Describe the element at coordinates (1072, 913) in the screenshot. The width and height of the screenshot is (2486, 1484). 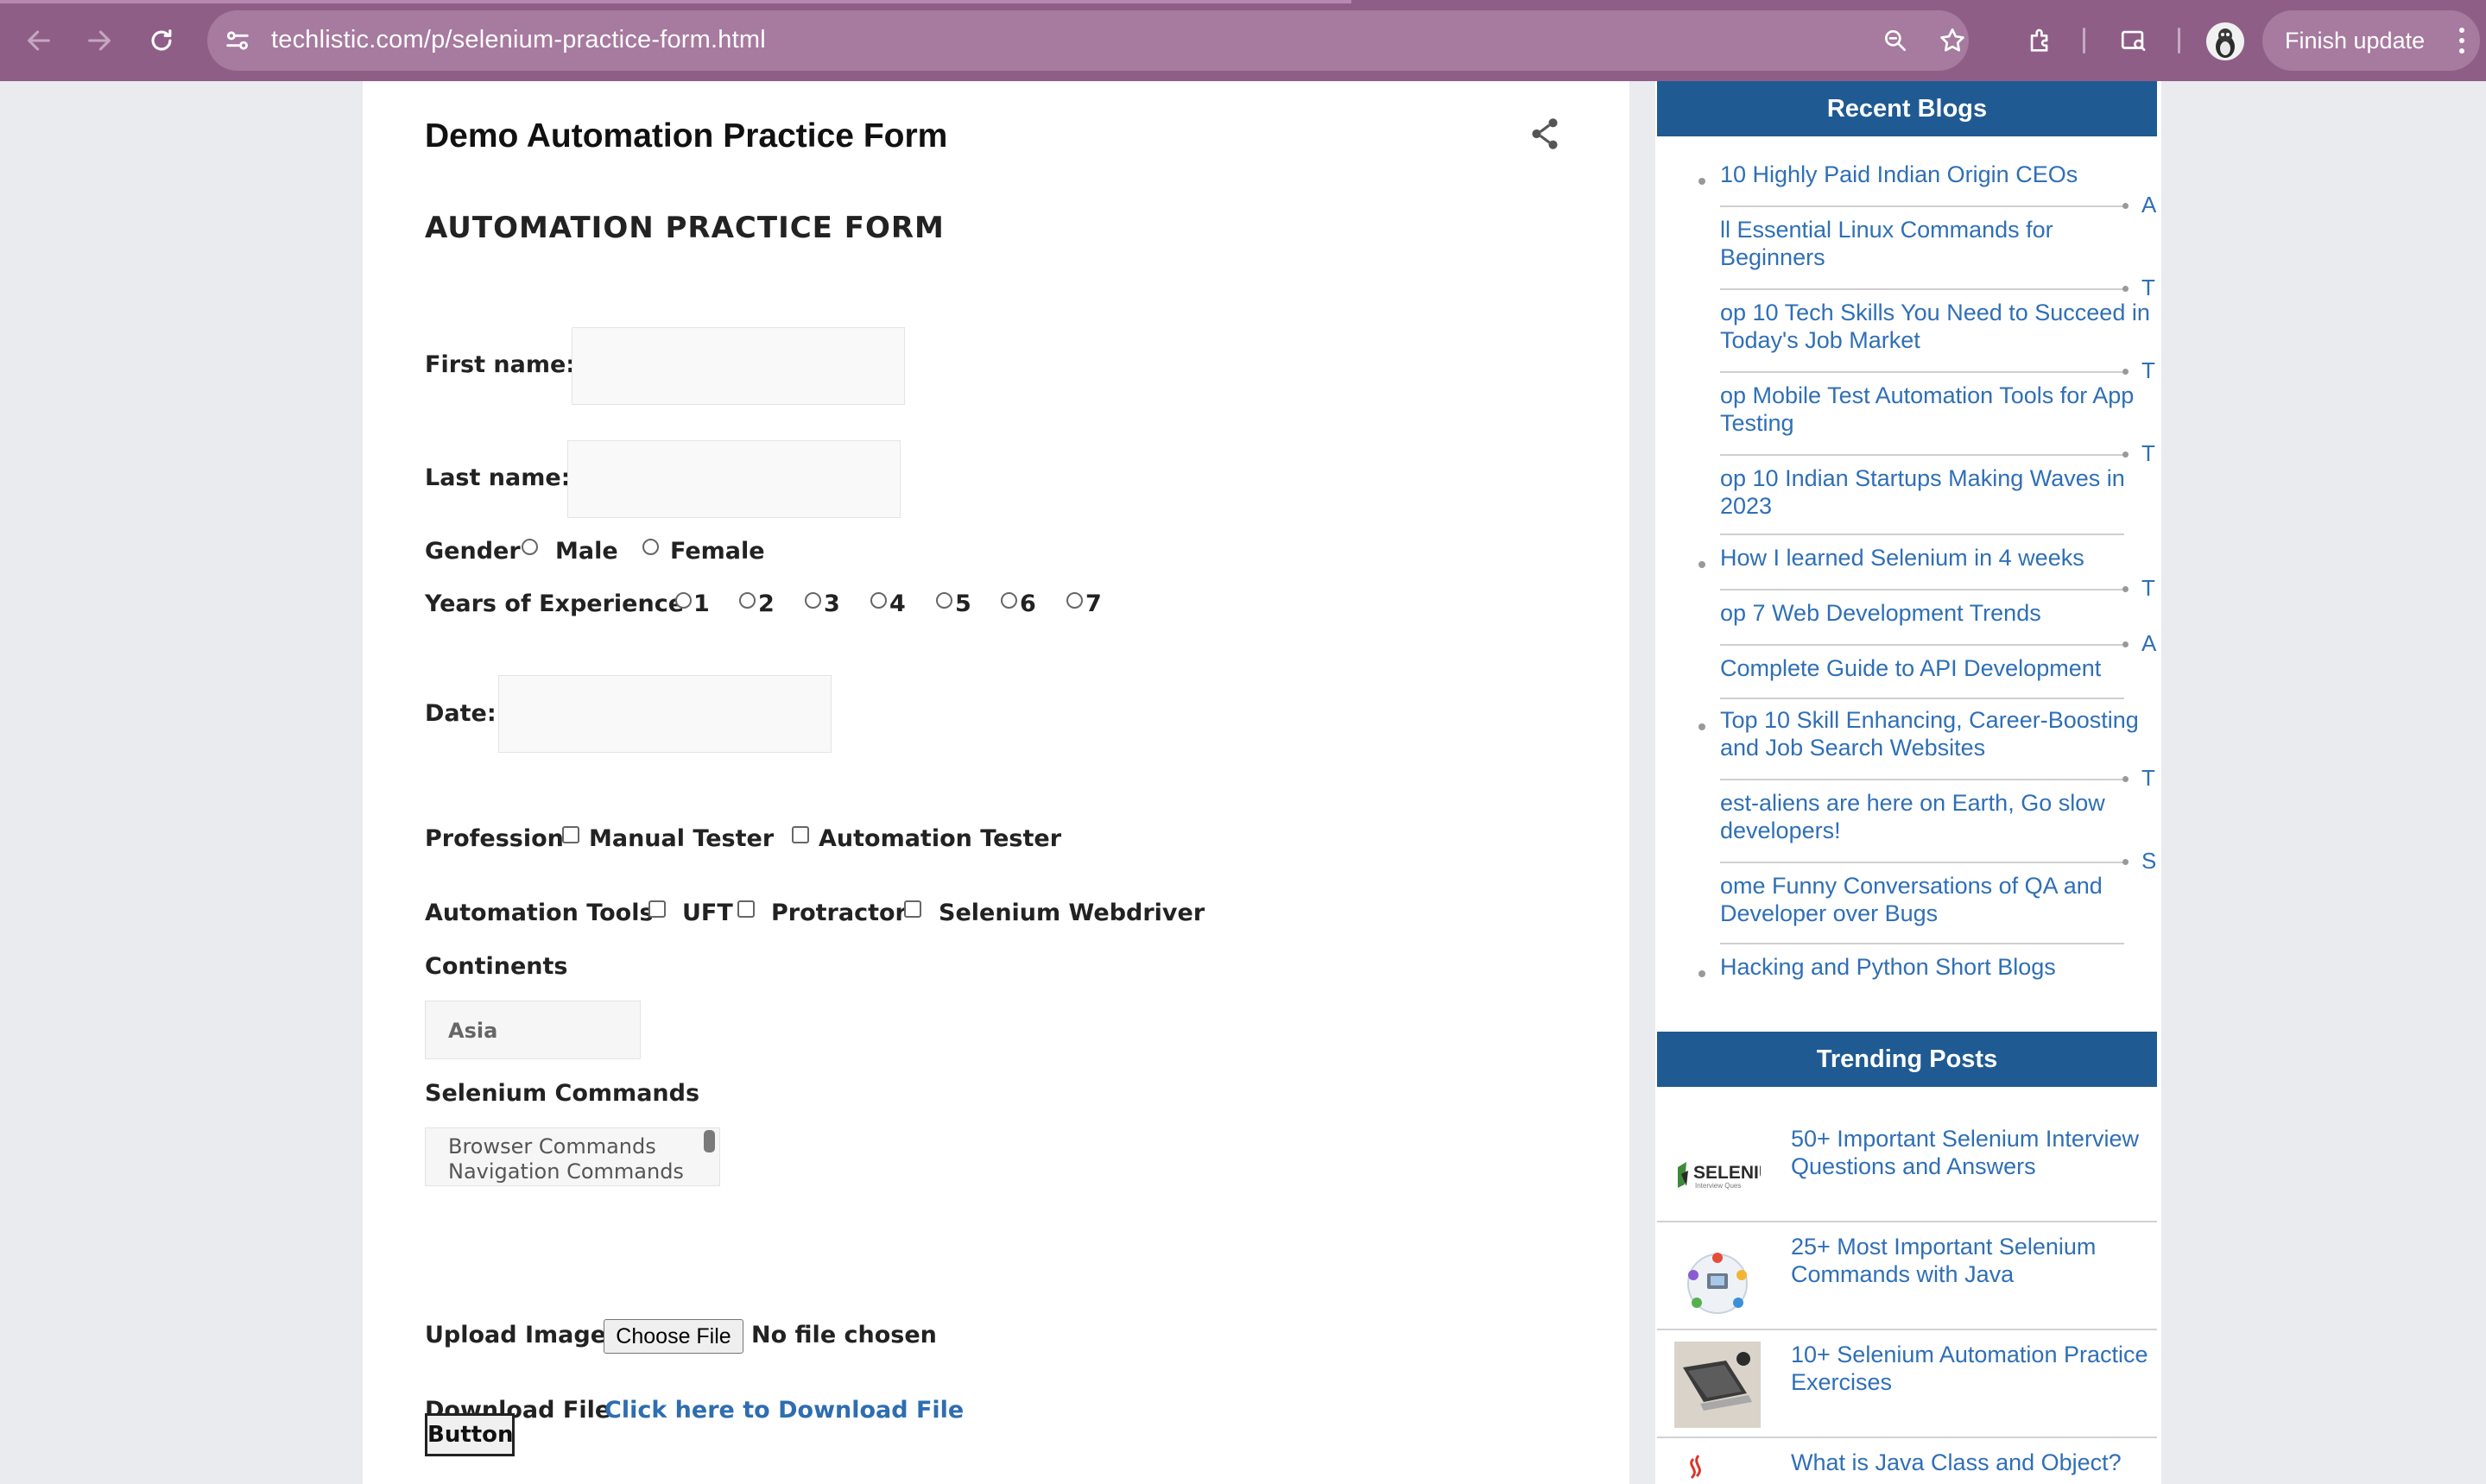
I see `tool-selenium-label: Selenium Webdriver` at that location.